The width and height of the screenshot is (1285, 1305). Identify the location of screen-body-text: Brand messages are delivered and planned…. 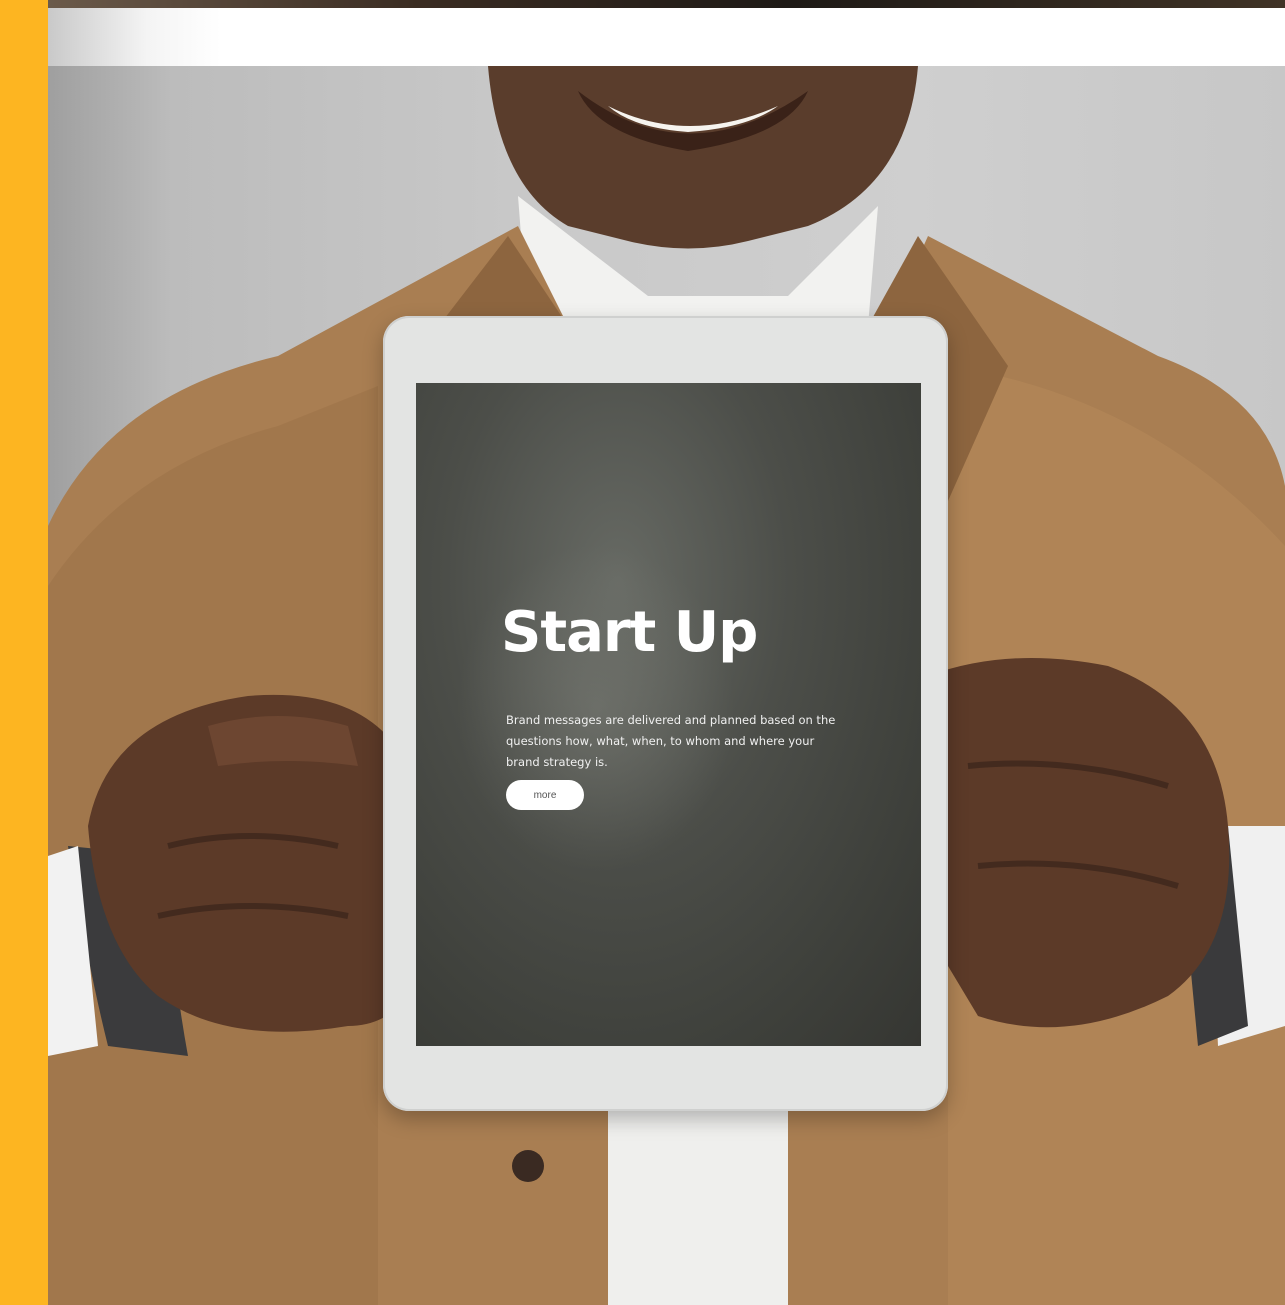
(671, 741).